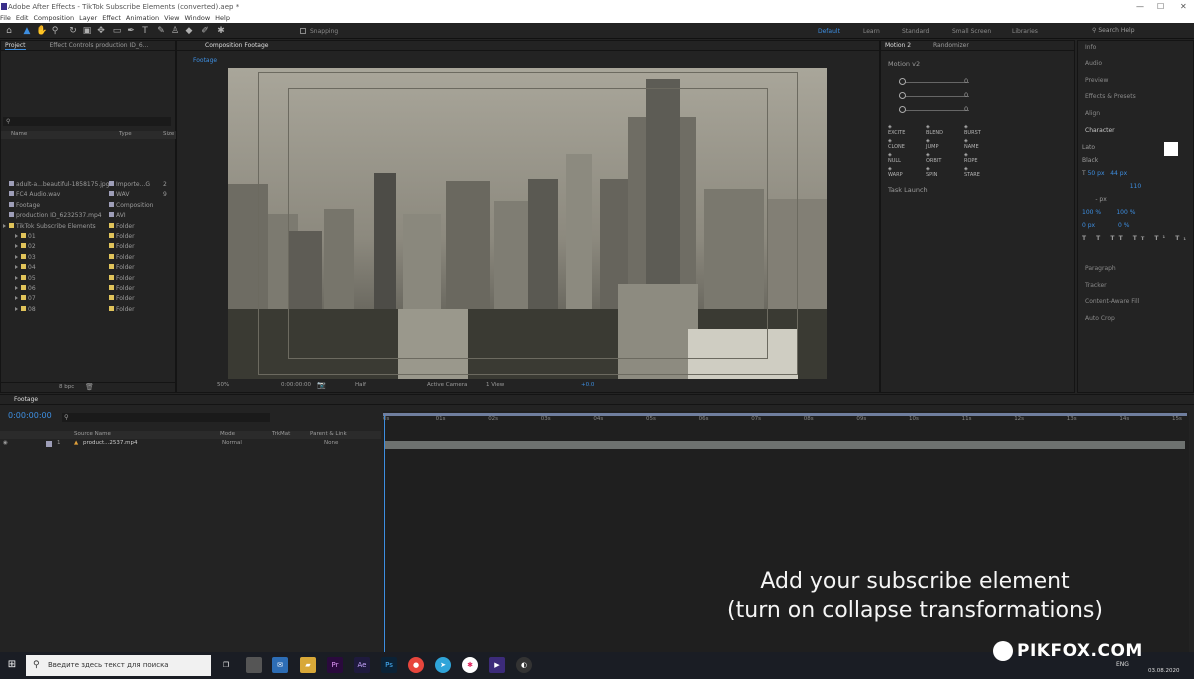 The image size is (1194, 679). Describe the element at coordinates (328, 434) in the screenshot. I see `col-parent: Parent & Link` at that location.